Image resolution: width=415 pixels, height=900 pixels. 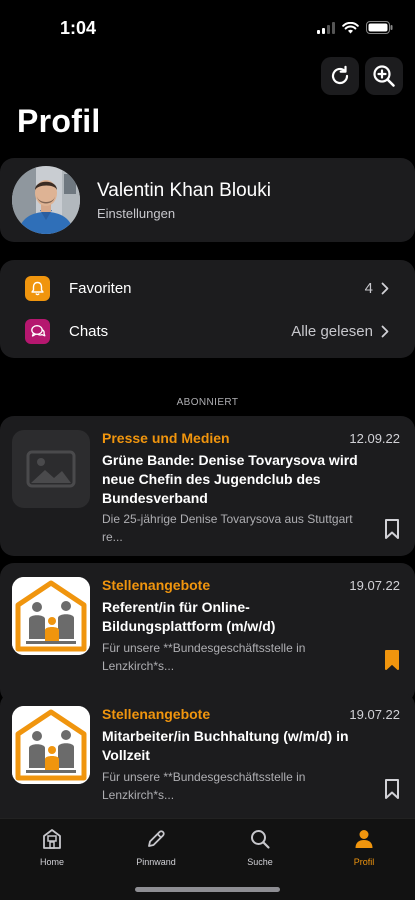 What do you see at coordinates (166, 438) in the screenshot?
I see `news-category: Presse und Medien` at bounding box center [166, 438].